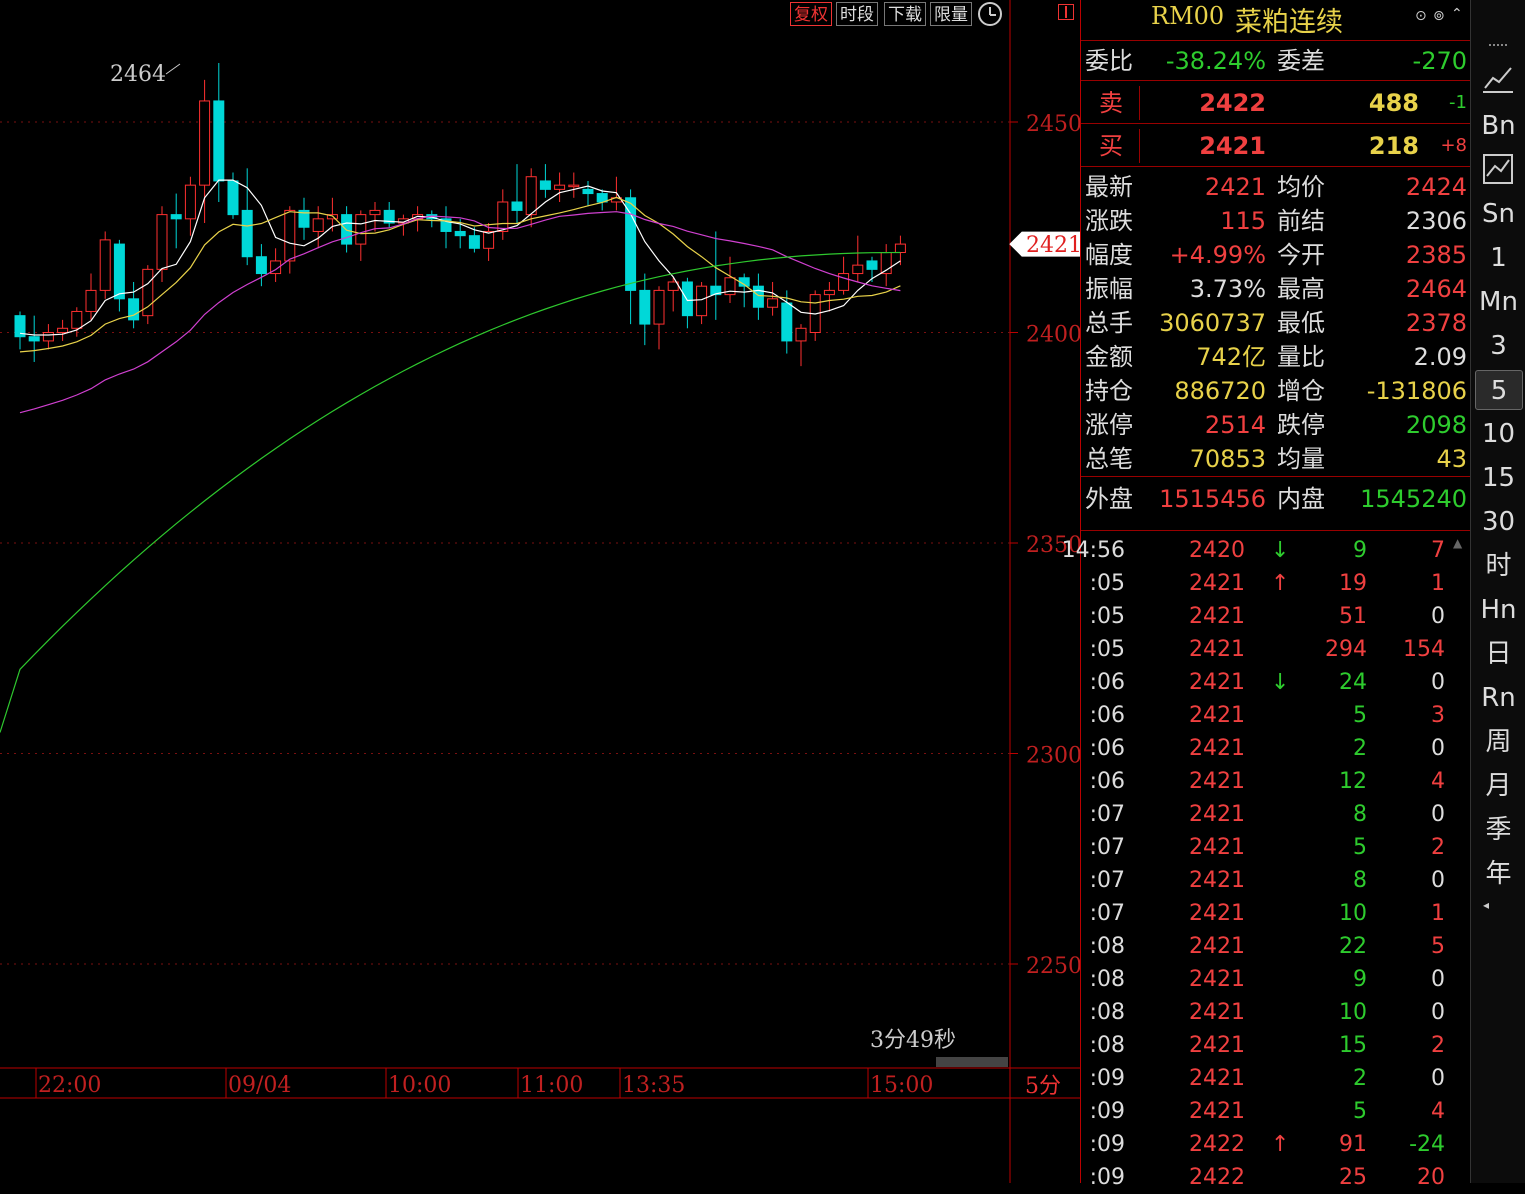 Image resolution: width=1525 pixels, height=1194 pixels. Describe the element at coordinates (1276, 146) in the screenshot. I see `bid-row: 买 2421 218 +8` at that location.